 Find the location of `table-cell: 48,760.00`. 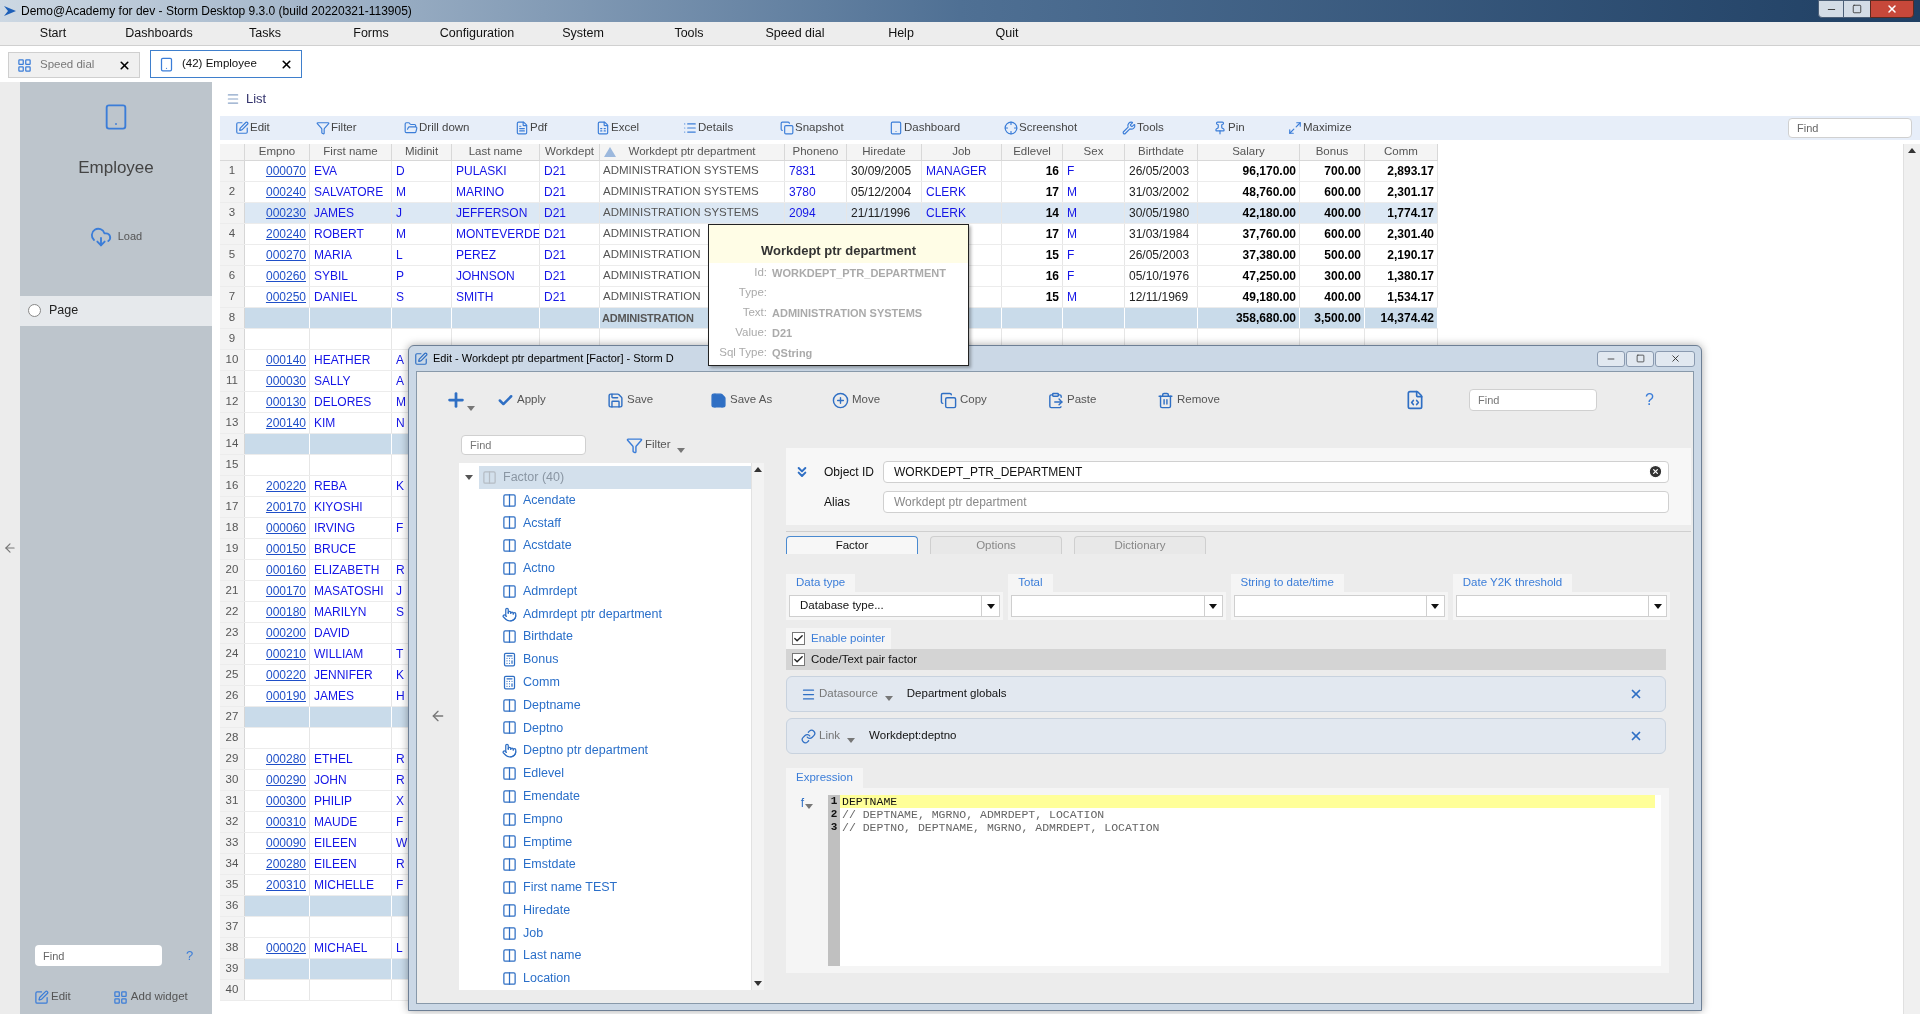

table-cell: 48,760.00 is located at coordinates (1249, 192).